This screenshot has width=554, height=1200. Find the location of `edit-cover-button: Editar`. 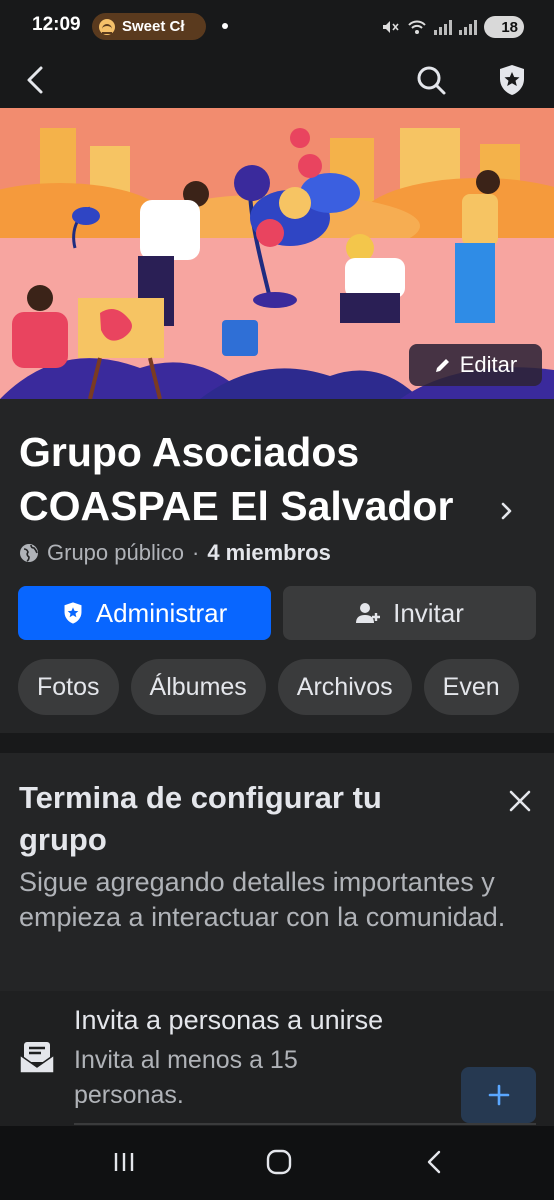

edit-cover-button: Editar is located at coordinates (475, 365).